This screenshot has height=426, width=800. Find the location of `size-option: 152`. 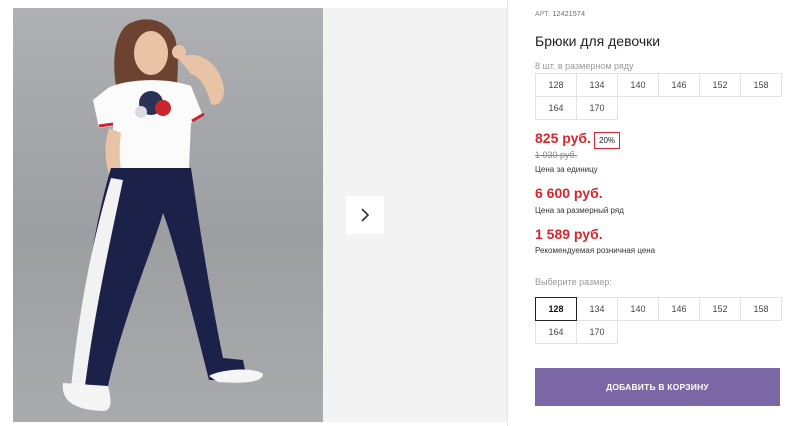

size-option: 152 is located at coordinates (720, 309).